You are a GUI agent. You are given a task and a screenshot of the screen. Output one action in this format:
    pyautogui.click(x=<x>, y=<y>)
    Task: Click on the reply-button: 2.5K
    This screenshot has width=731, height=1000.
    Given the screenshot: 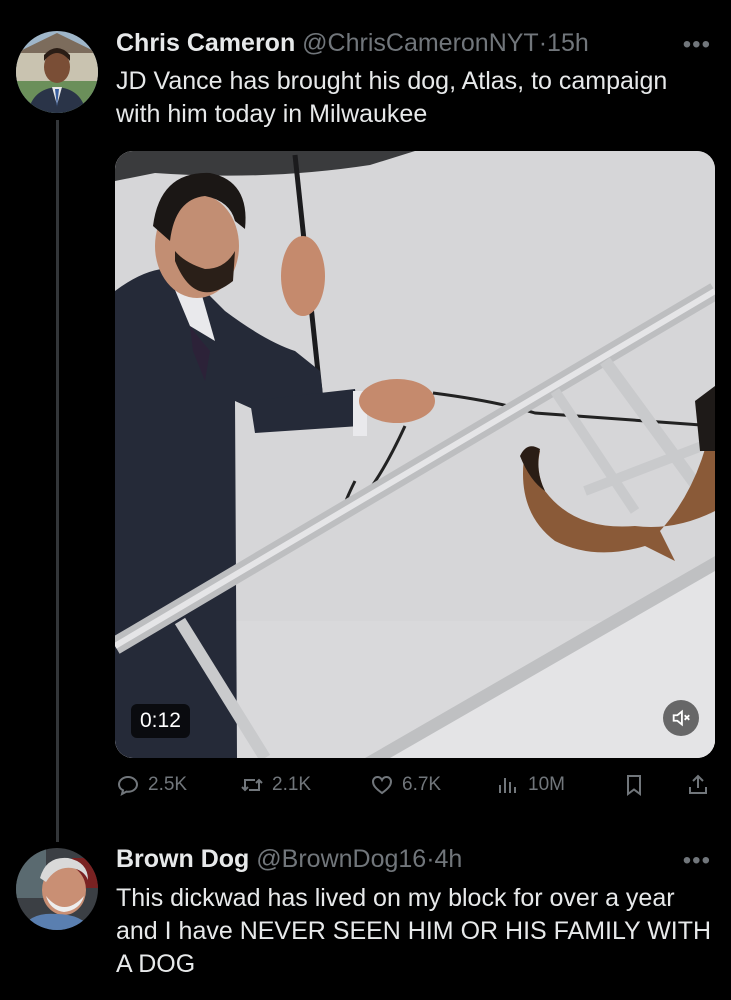 What is the action you would take?
    pyautogui.click(x=151, y=785)
    